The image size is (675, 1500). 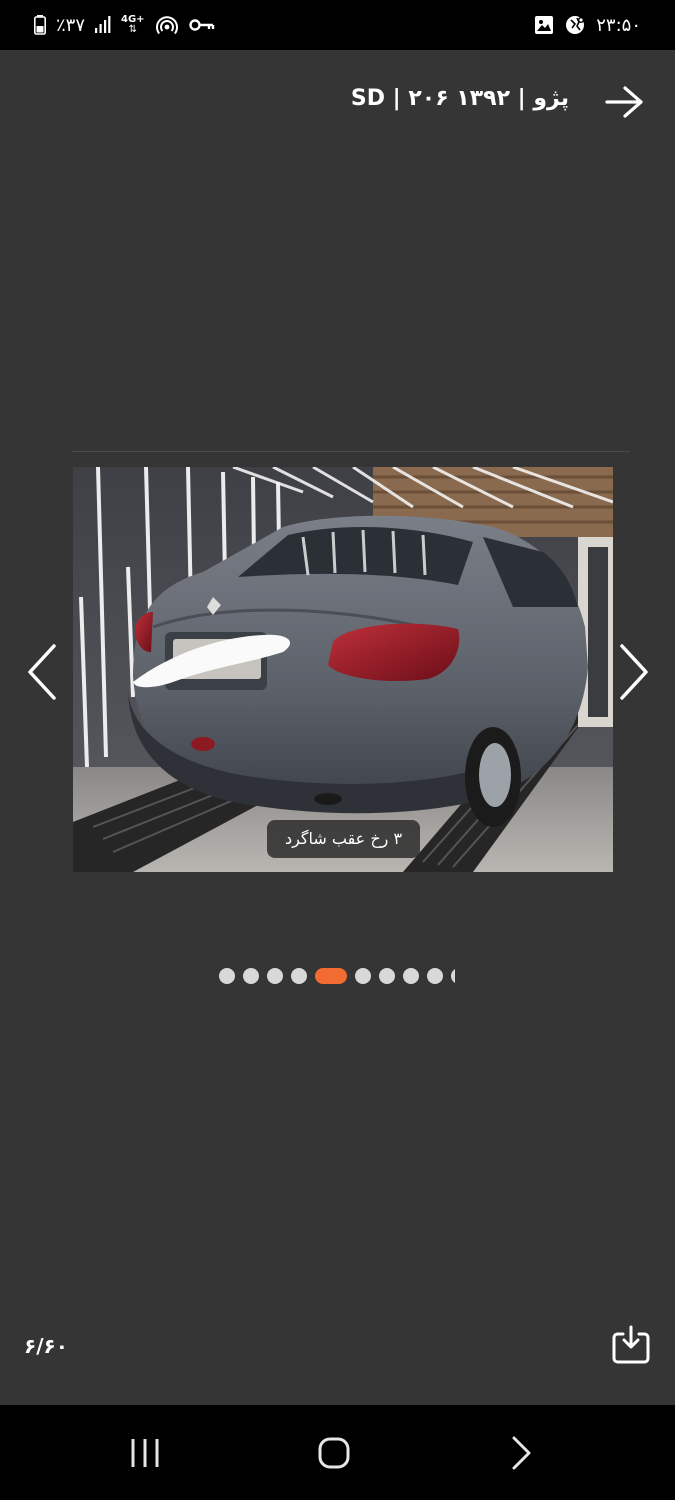 I want to click on home-icon, so click(x=334, y=1453).